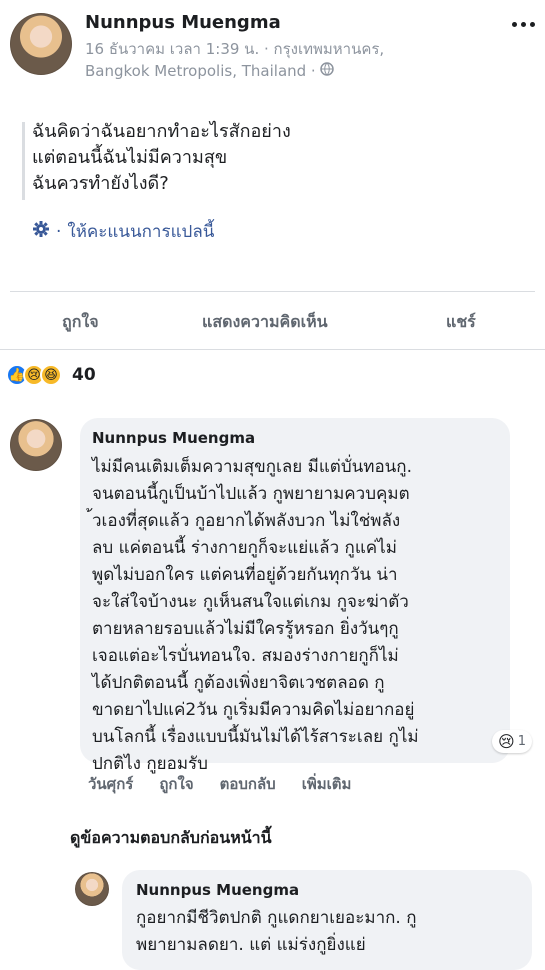  I want to click on action-bar-bottom-divider, so click(272, 349).